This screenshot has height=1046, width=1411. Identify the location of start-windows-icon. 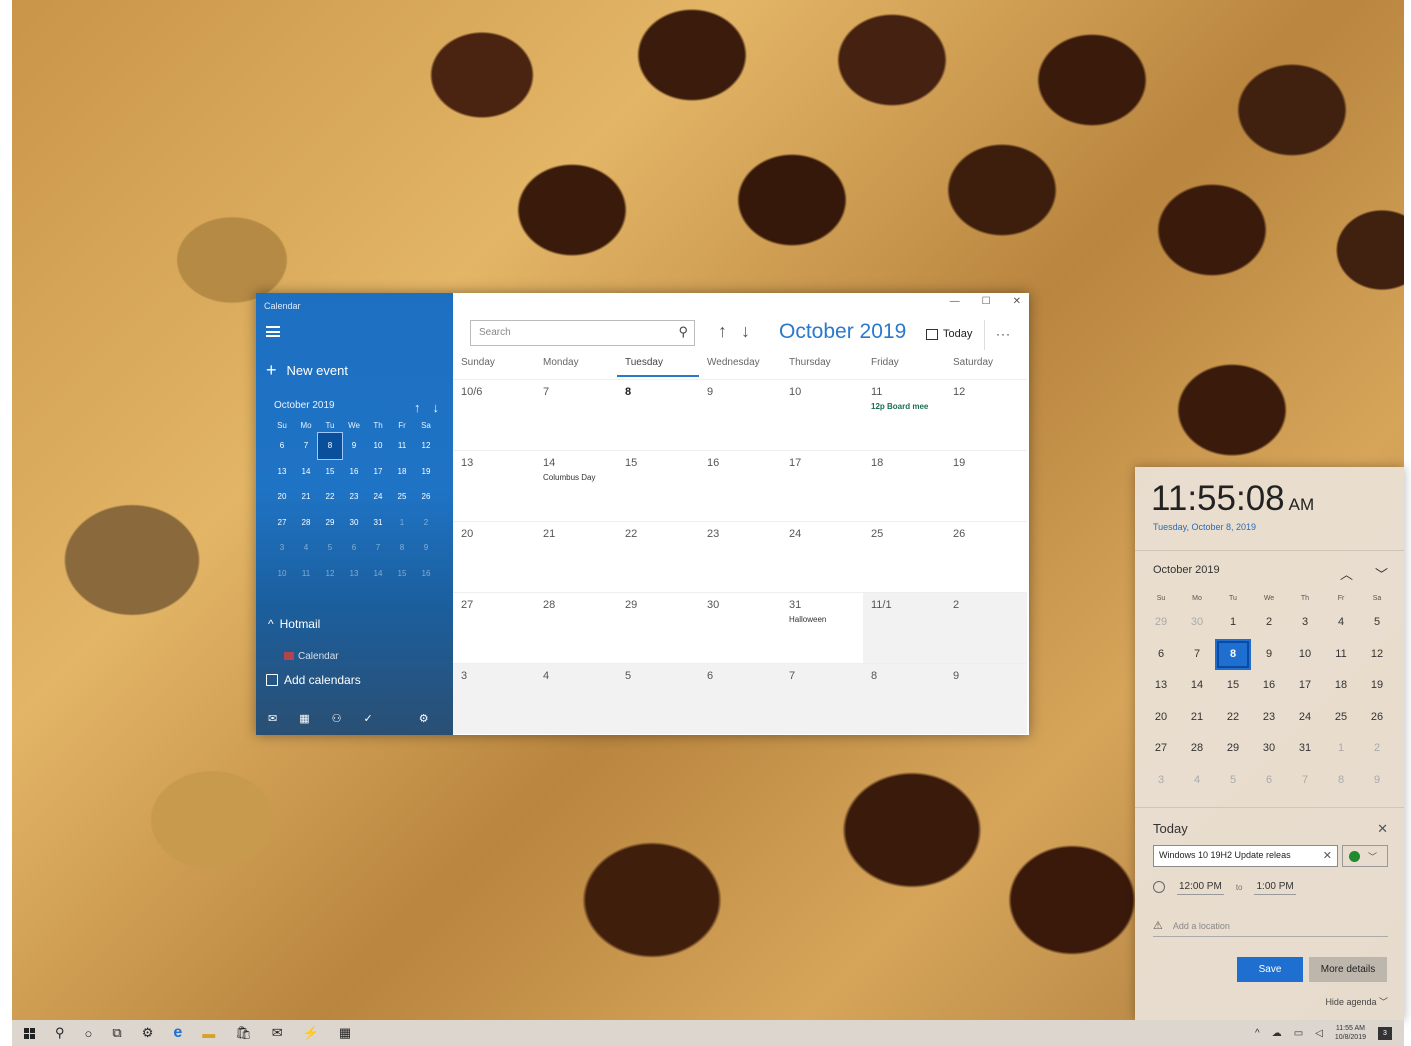
(29, 1033).